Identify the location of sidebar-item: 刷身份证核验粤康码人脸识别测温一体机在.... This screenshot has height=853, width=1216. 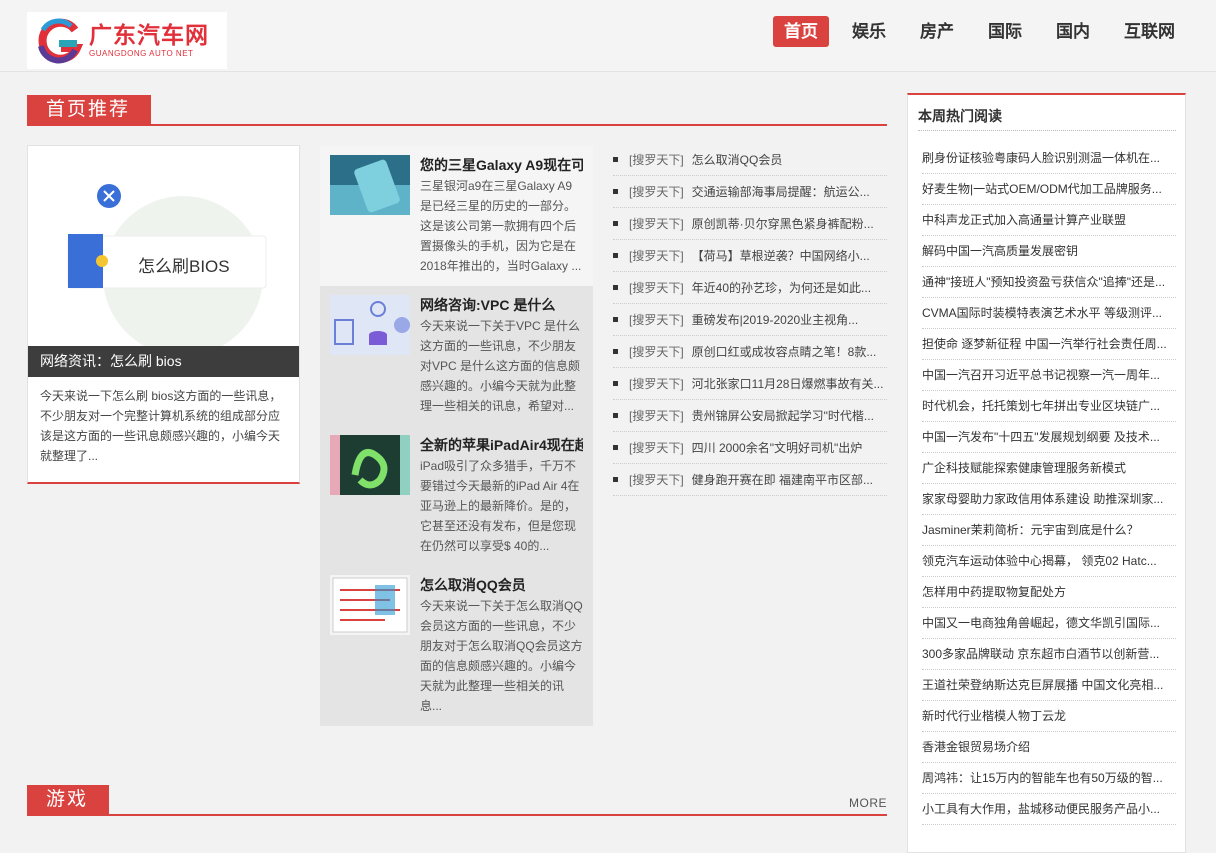
(1049, 158).